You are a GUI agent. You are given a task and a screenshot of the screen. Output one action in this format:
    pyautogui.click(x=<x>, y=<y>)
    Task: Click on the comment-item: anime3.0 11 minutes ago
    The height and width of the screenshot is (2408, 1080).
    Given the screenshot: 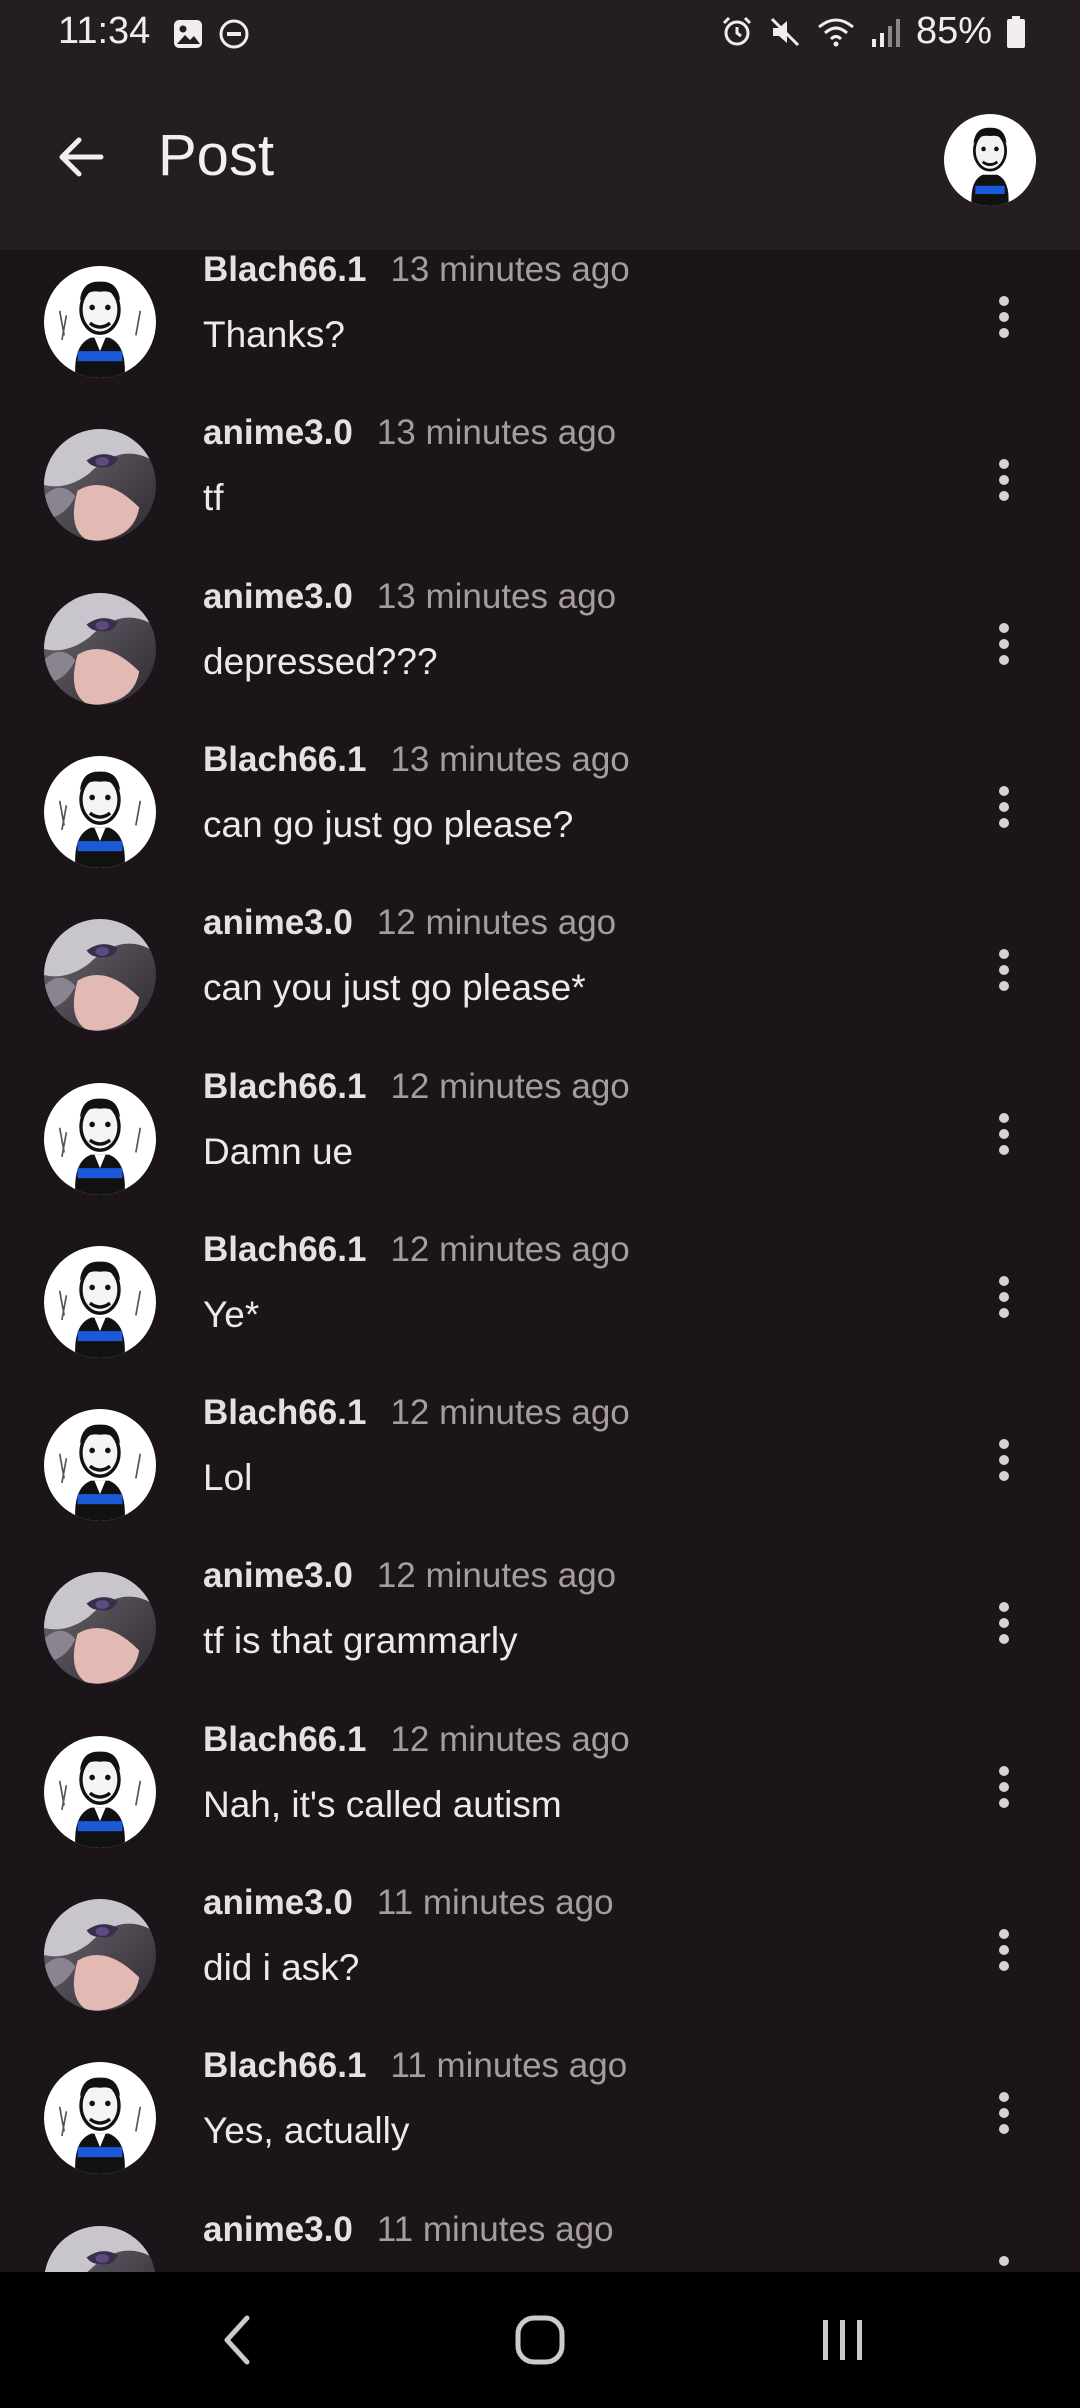 What is the action you would take?
    pyautogui.click(x=540, y=2241)
    